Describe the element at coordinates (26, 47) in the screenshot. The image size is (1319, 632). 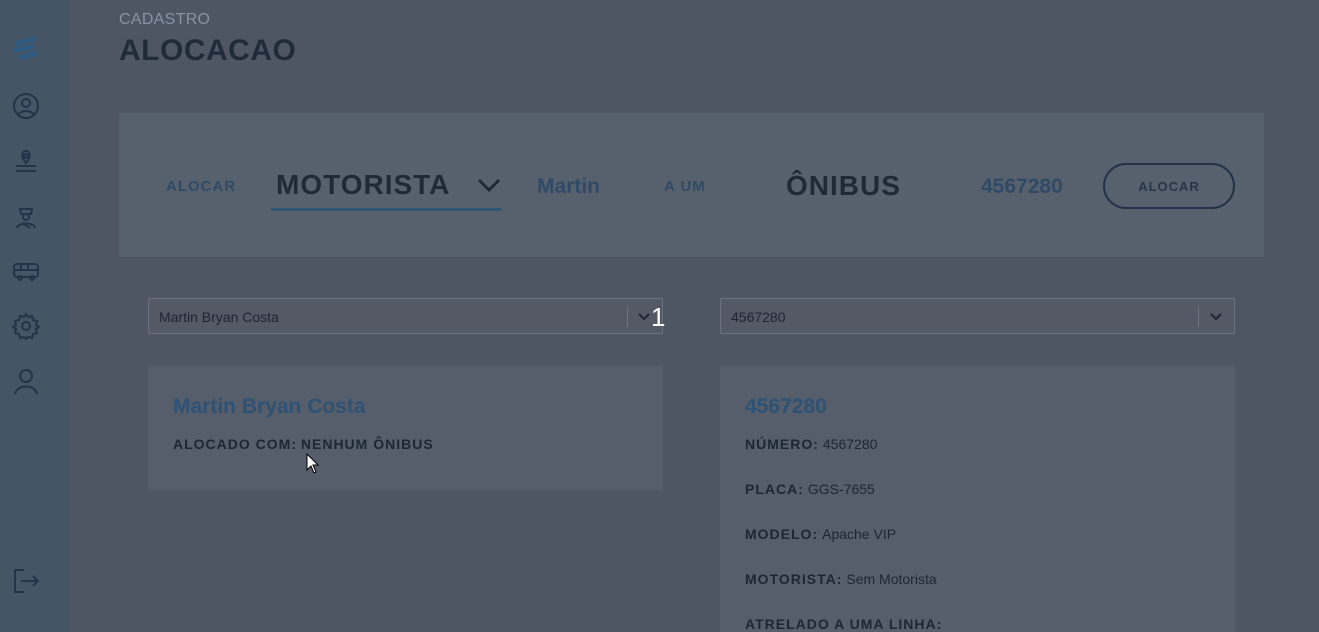
I see `logo-icon` at that location.